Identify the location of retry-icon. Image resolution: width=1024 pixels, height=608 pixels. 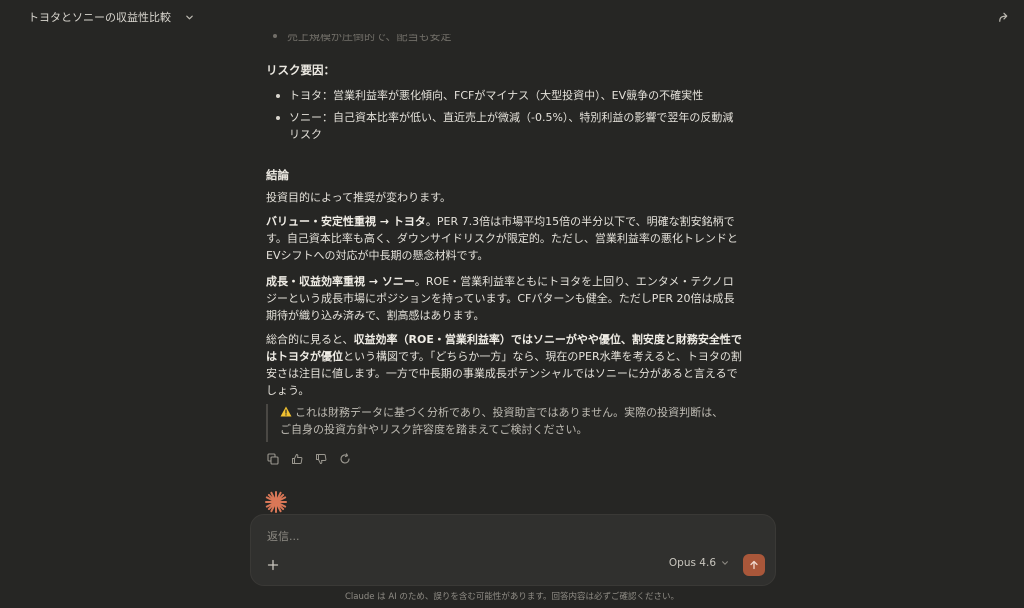
(345, 458).